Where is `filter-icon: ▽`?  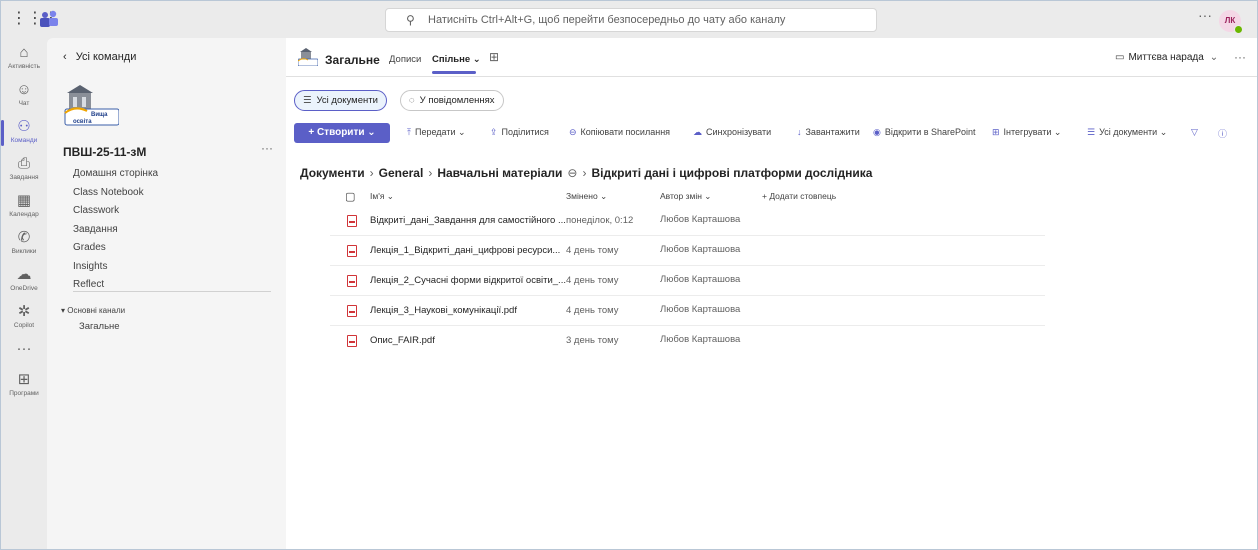 filter-icon: ▽ is located at coordinates (1194, 132).